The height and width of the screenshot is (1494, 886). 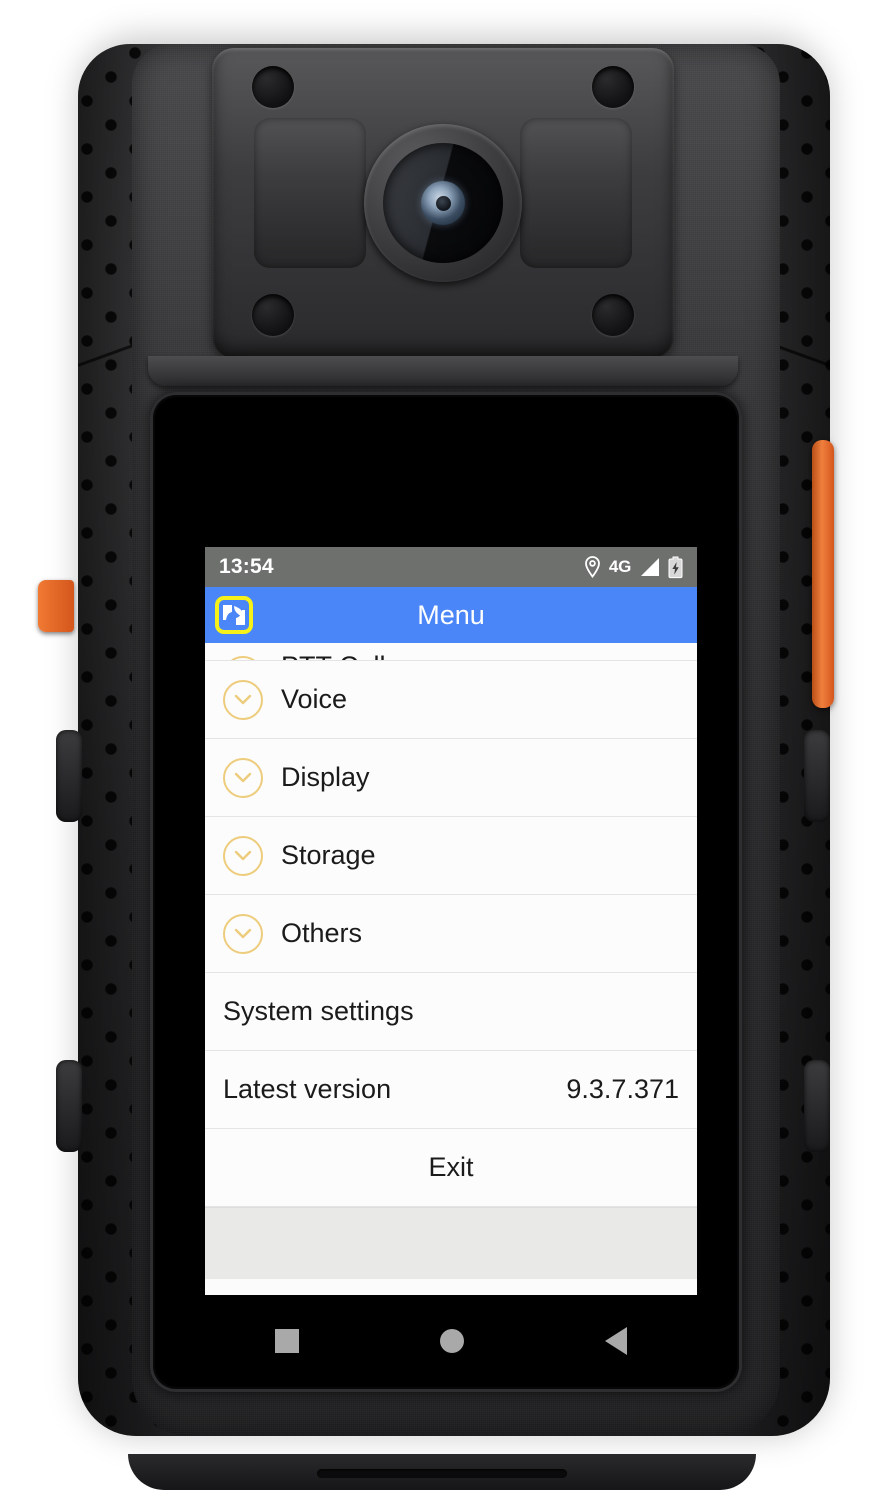 What do you see at coordinates (817, 776) in the screenshot?
I see `grip-notch-right-upper` at bounding box center [817, 776].